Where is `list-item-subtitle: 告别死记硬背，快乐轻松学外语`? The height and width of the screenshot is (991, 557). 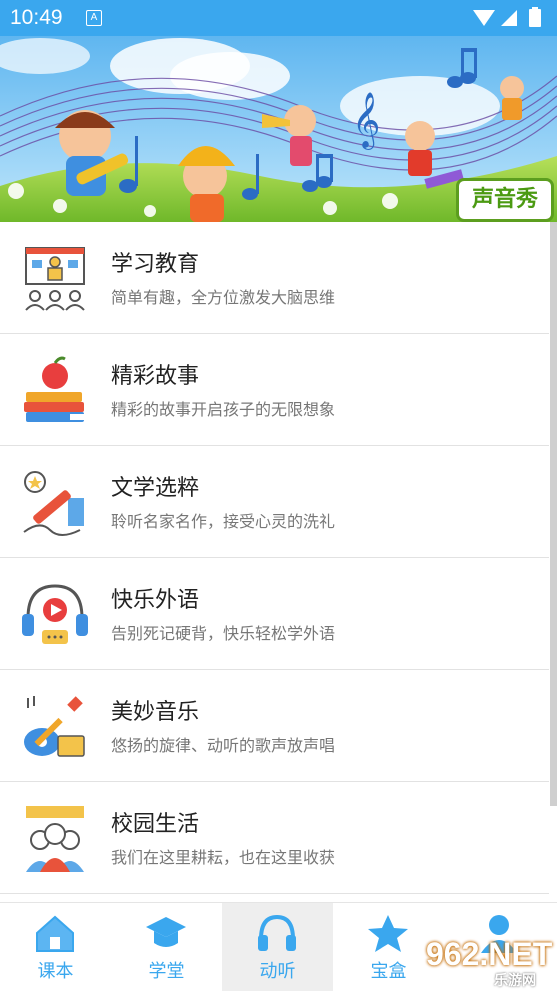
list-item-subtitle: 告别死记硬背，快乐轻松学外语 is located at coordinates (223, 633).